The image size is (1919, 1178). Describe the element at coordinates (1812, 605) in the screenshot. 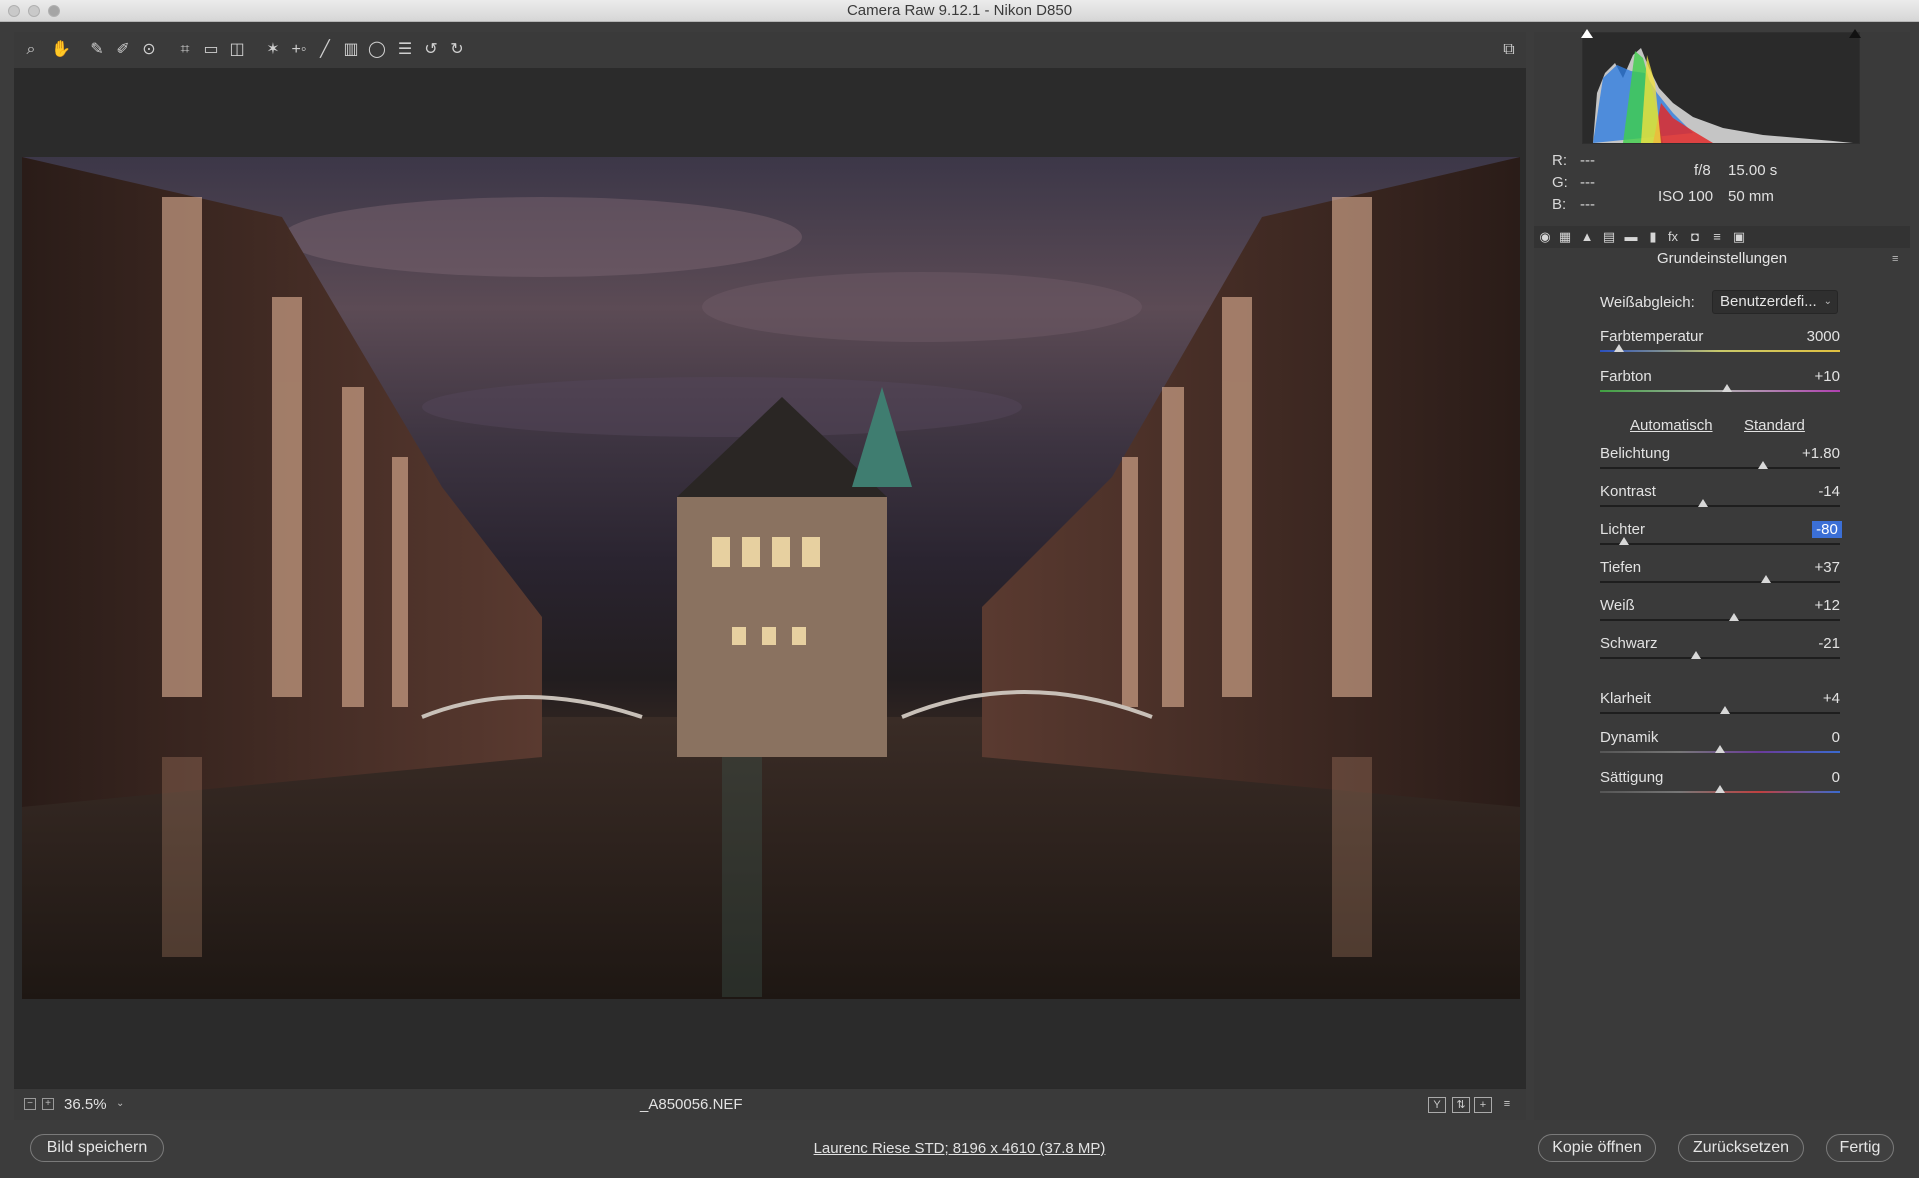

I see `whites-value: +12` at that location.